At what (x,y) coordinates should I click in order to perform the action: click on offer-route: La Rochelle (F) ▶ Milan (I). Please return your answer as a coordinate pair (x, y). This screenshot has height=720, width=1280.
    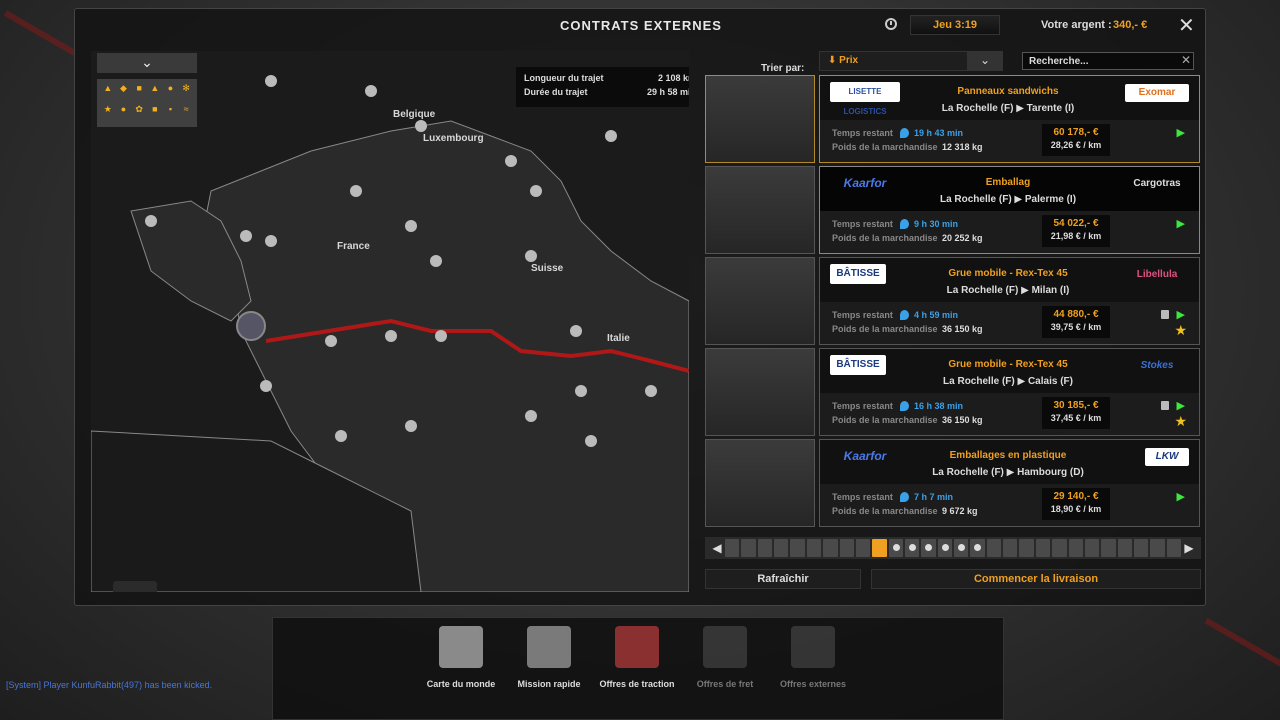
    Looking at the image, I should click on (1008, 290).